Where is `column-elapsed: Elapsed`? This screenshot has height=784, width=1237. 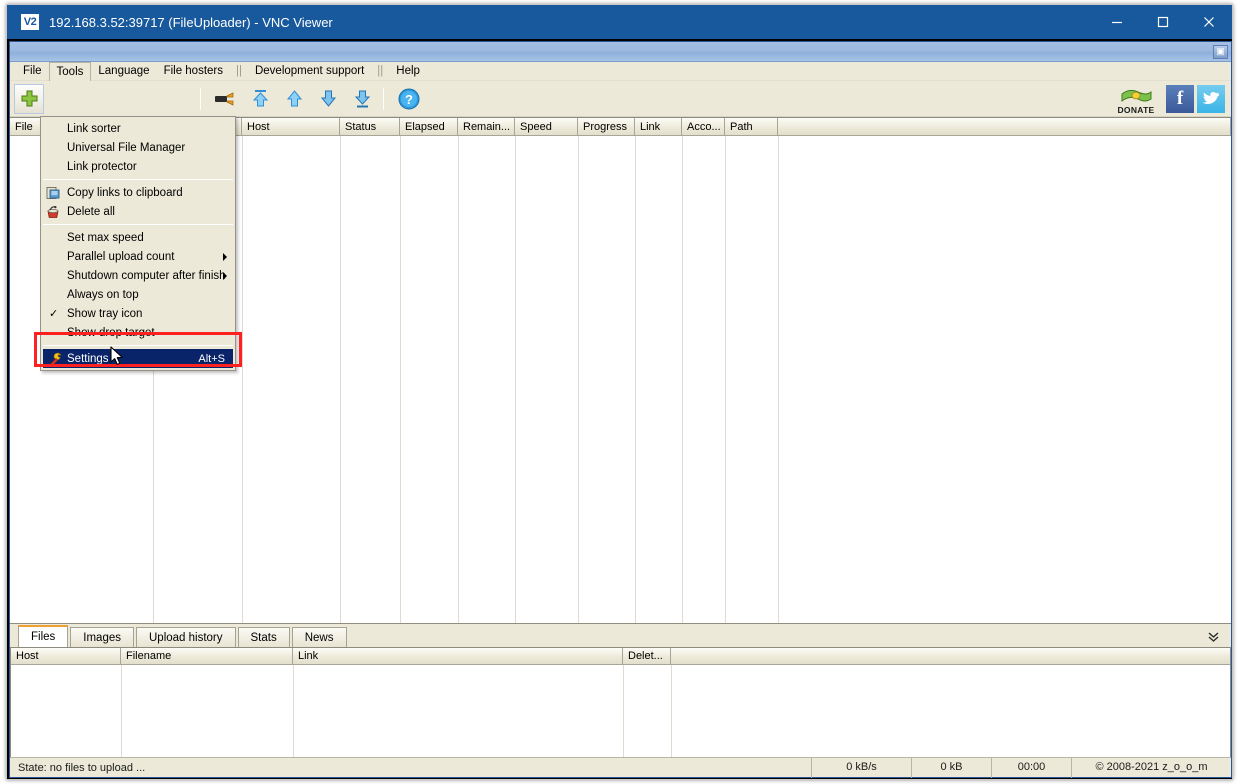
column-elapsed: Elapsed is located at coordinates (429, 126).